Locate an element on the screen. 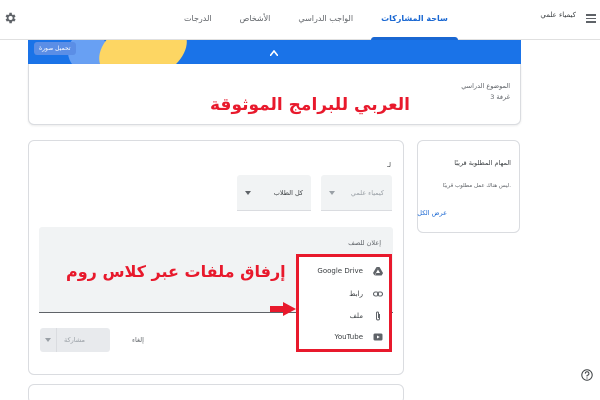 The height and width of the screenshot is (400, 600). post-button: مشاركة is located at coordinates (75, 340).